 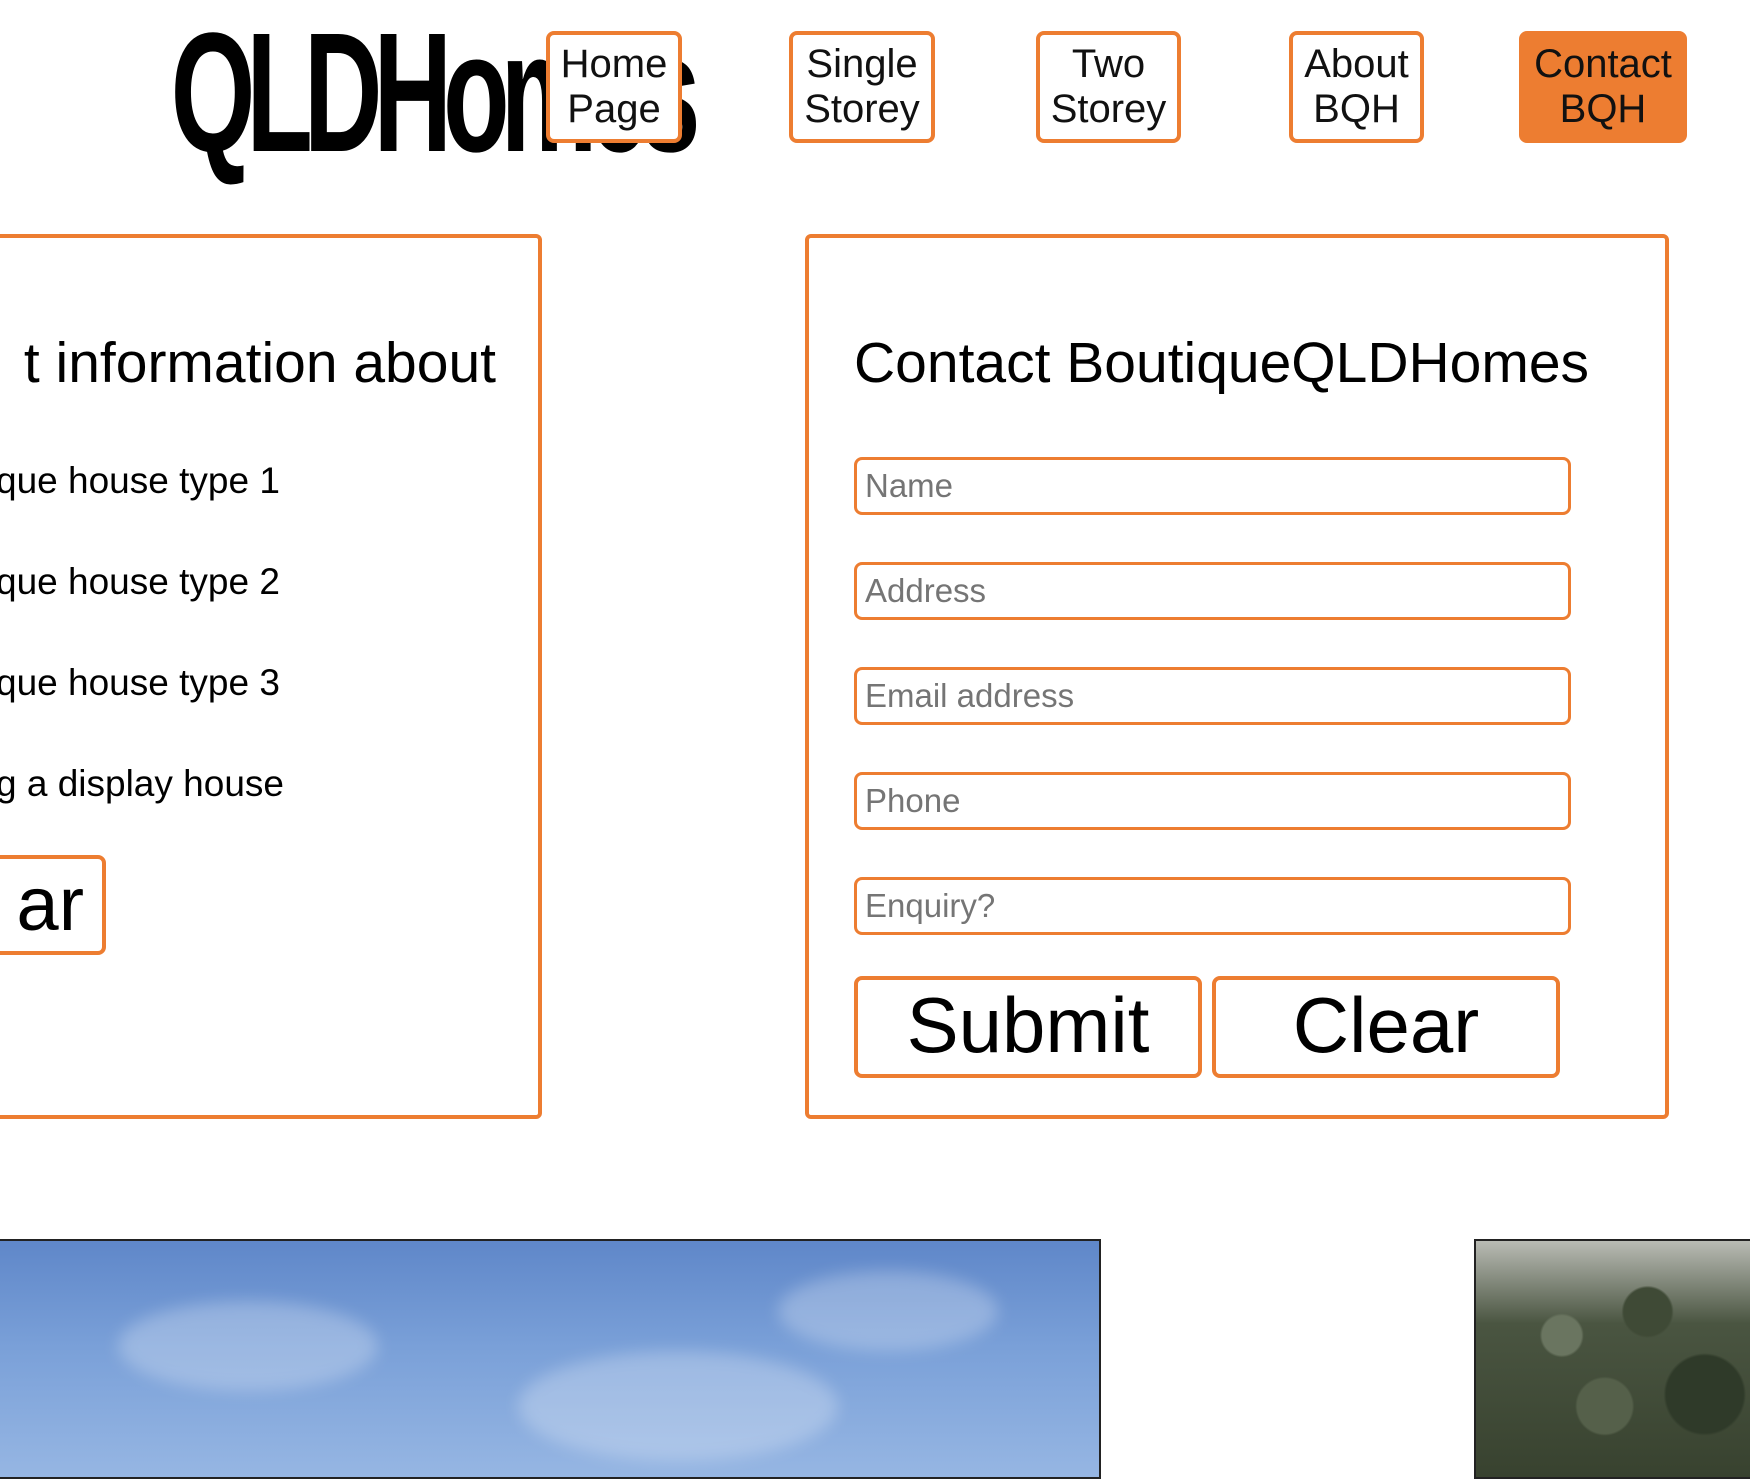 What do you see at coordinates (140, 582) in the screenshot?
I see `option-house-type-2: que house type 2` at bounding box center [140, 582].